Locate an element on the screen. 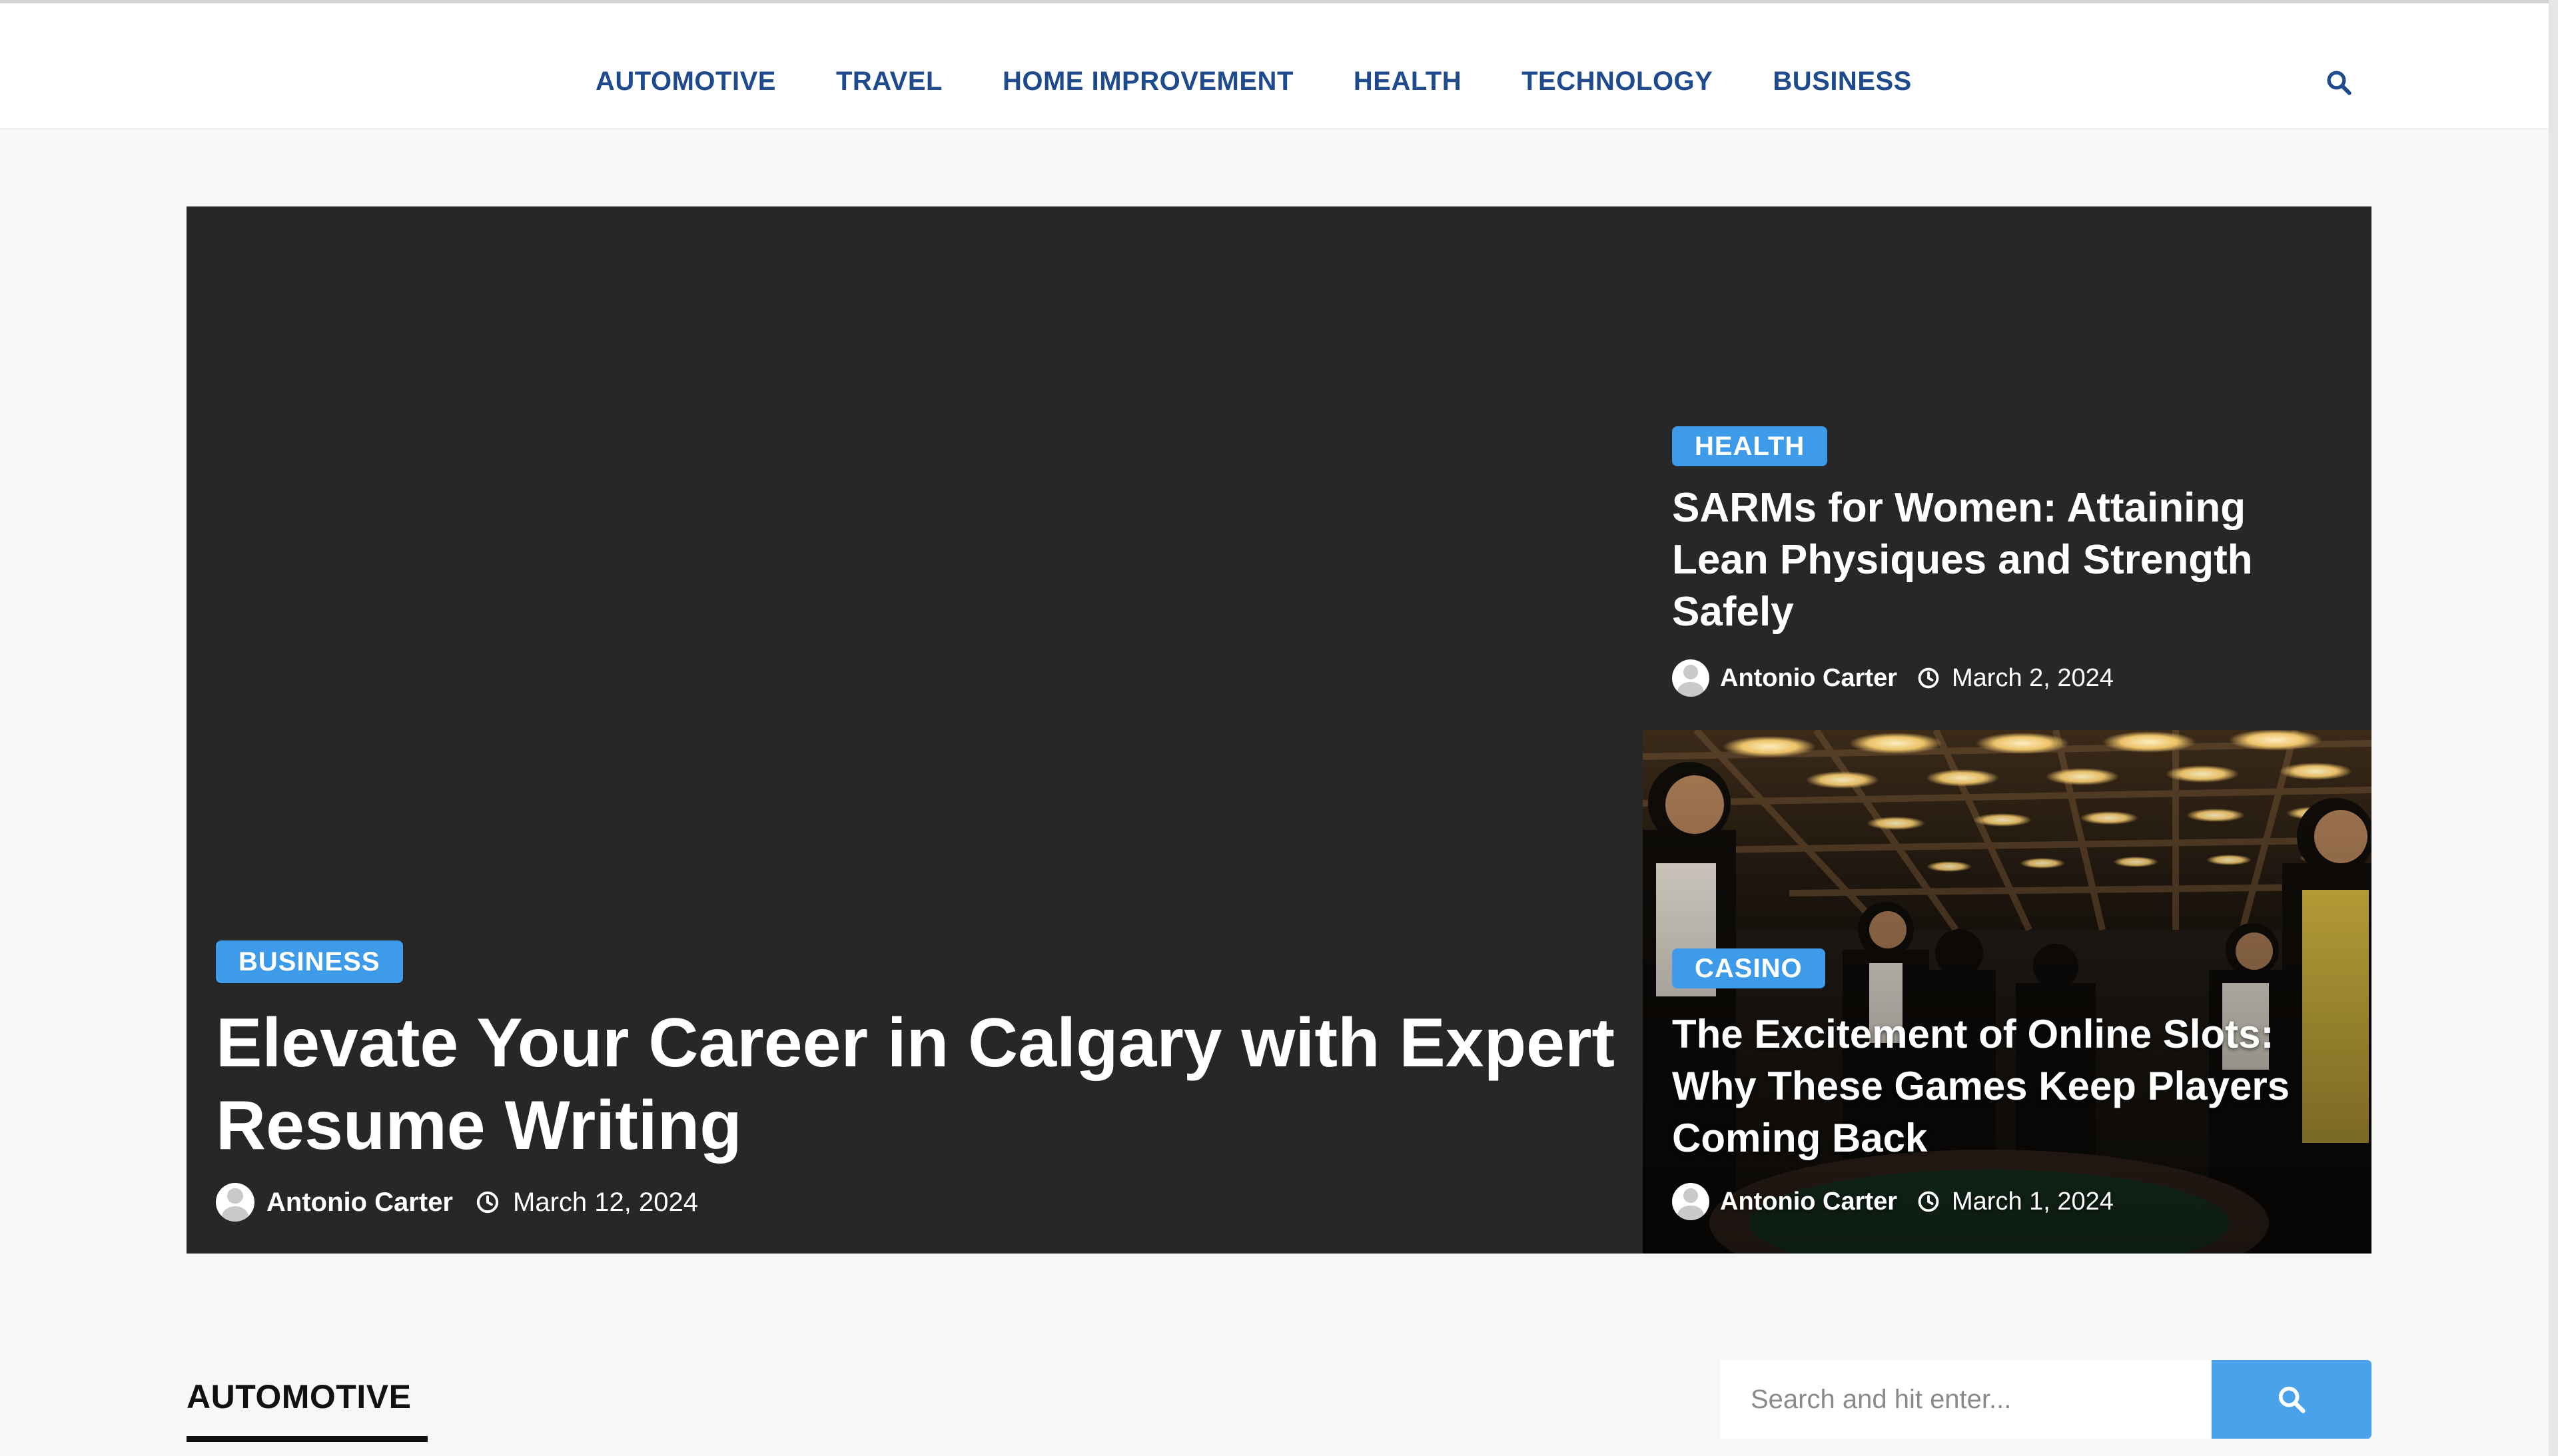  nav-item-business: BUSINESS is located at coordinates (1842, 82).